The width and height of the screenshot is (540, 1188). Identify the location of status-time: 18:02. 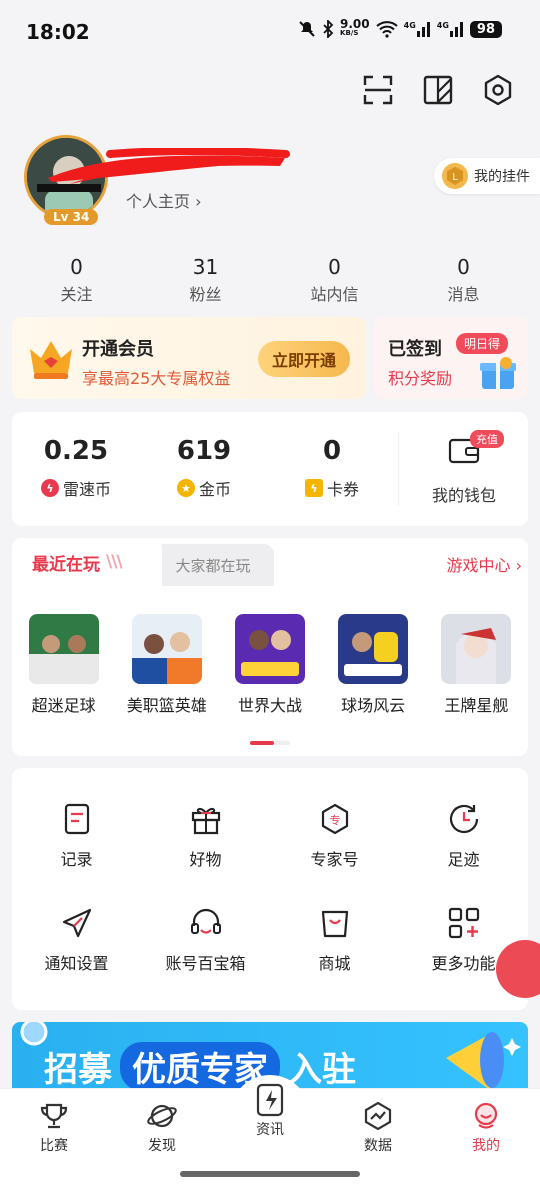
(58, 32).